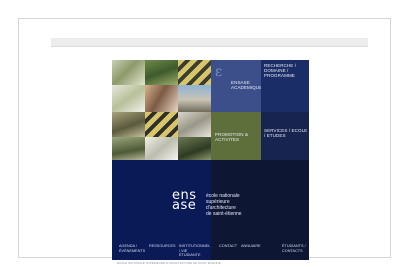 The width and height of the screenshot is (411, 267). What do you see at coordinates (285, 86) in the screenshot?
I see `nav-block-research: RECHERCHE / DOMAINE / PROGRAMME` at bounding box center [285, 86].